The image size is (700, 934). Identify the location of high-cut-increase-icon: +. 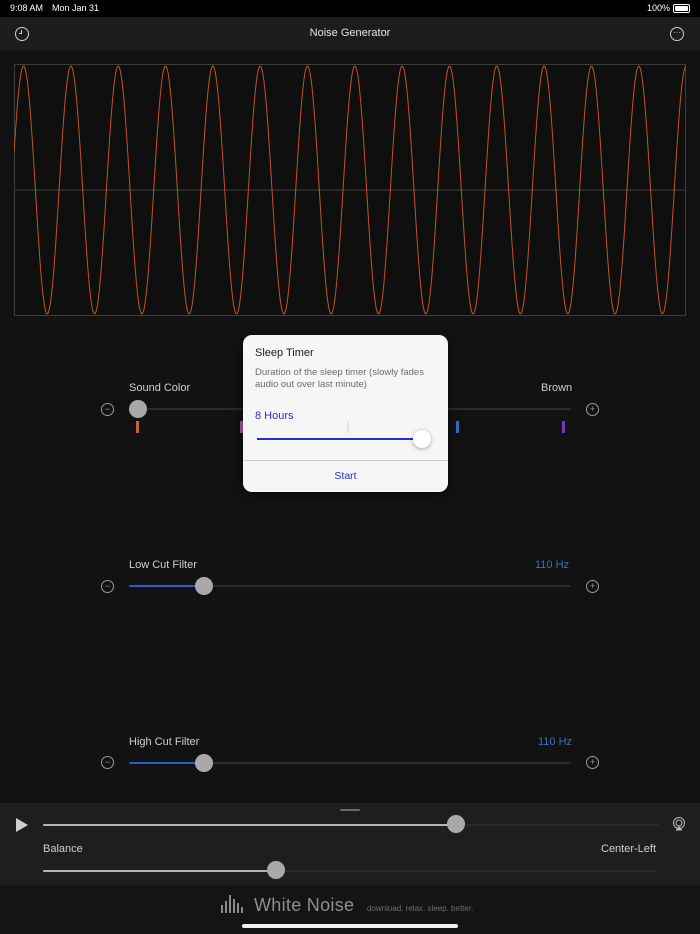
(592, 762).